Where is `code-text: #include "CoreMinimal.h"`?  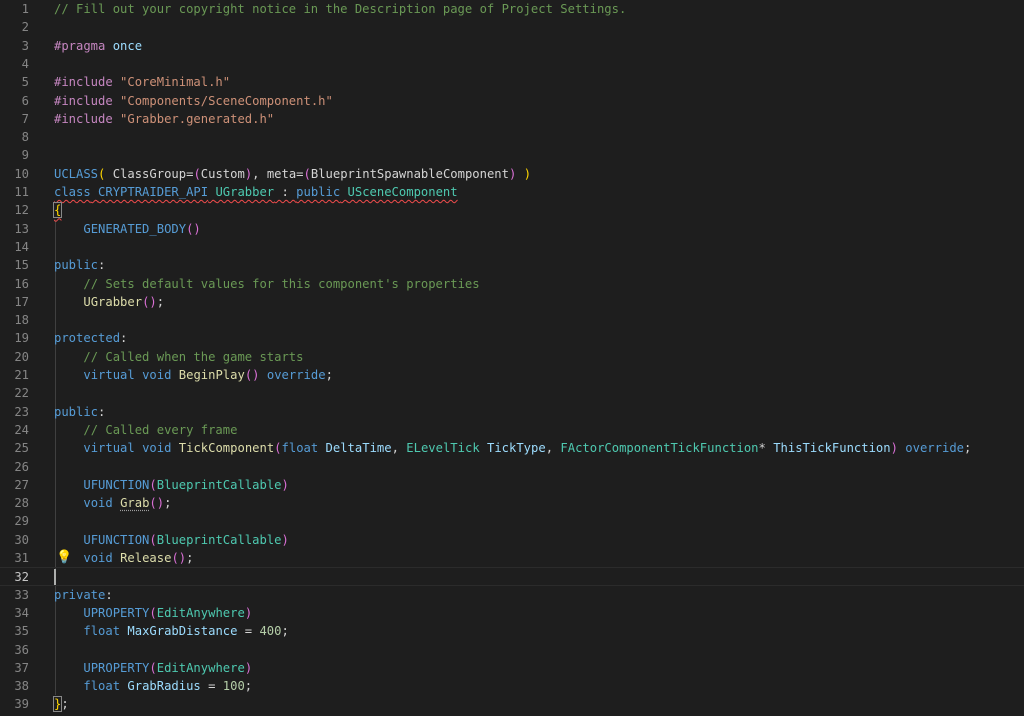
code-text: #include "CoreMinimal.h" is located at coordinates (142, 82).